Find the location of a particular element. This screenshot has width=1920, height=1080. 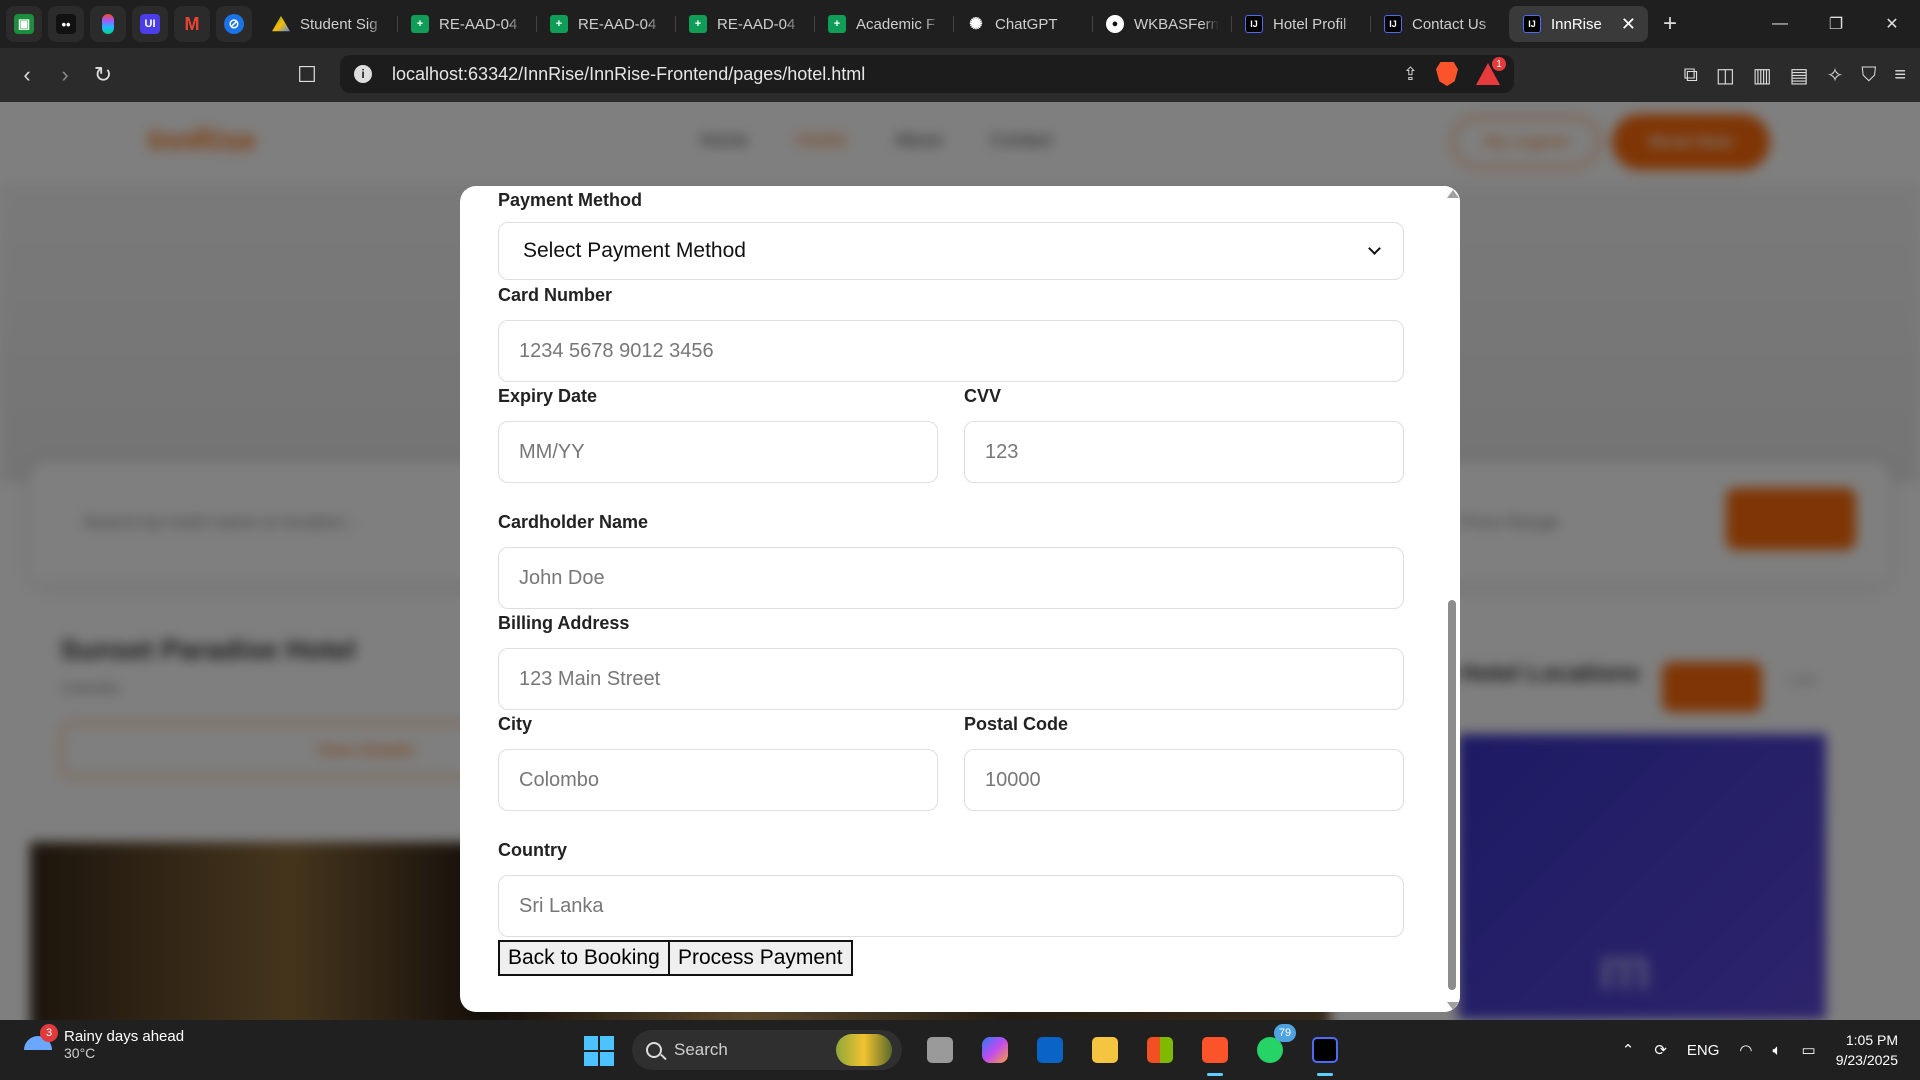

chatgpt-icon: ✺ is located at coordinates (976, 24).